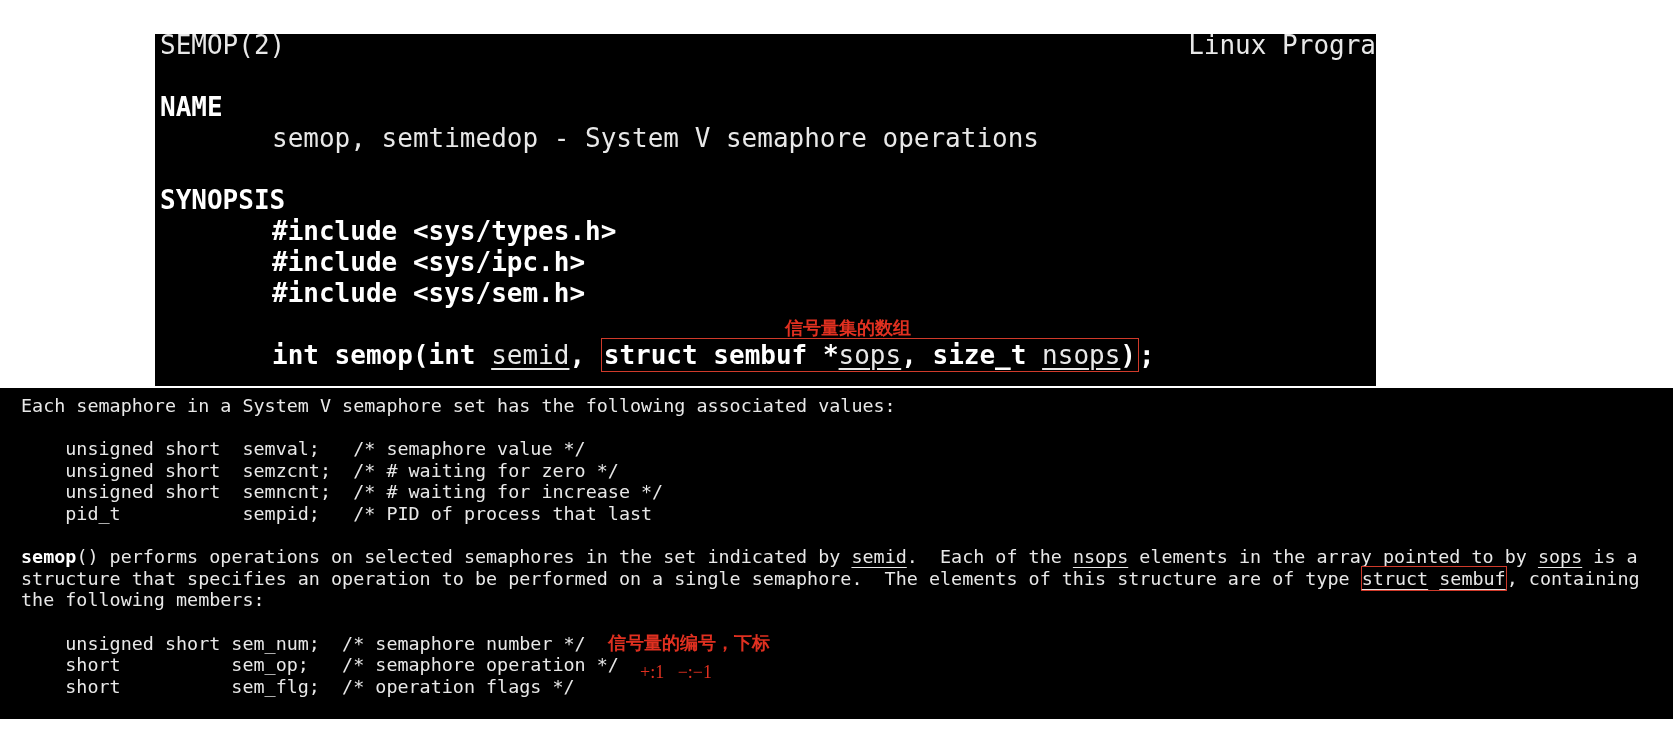  I want to click on man-page-text: unsigned short semzcnt; /* # waiting for zero */, so click(341, 470).